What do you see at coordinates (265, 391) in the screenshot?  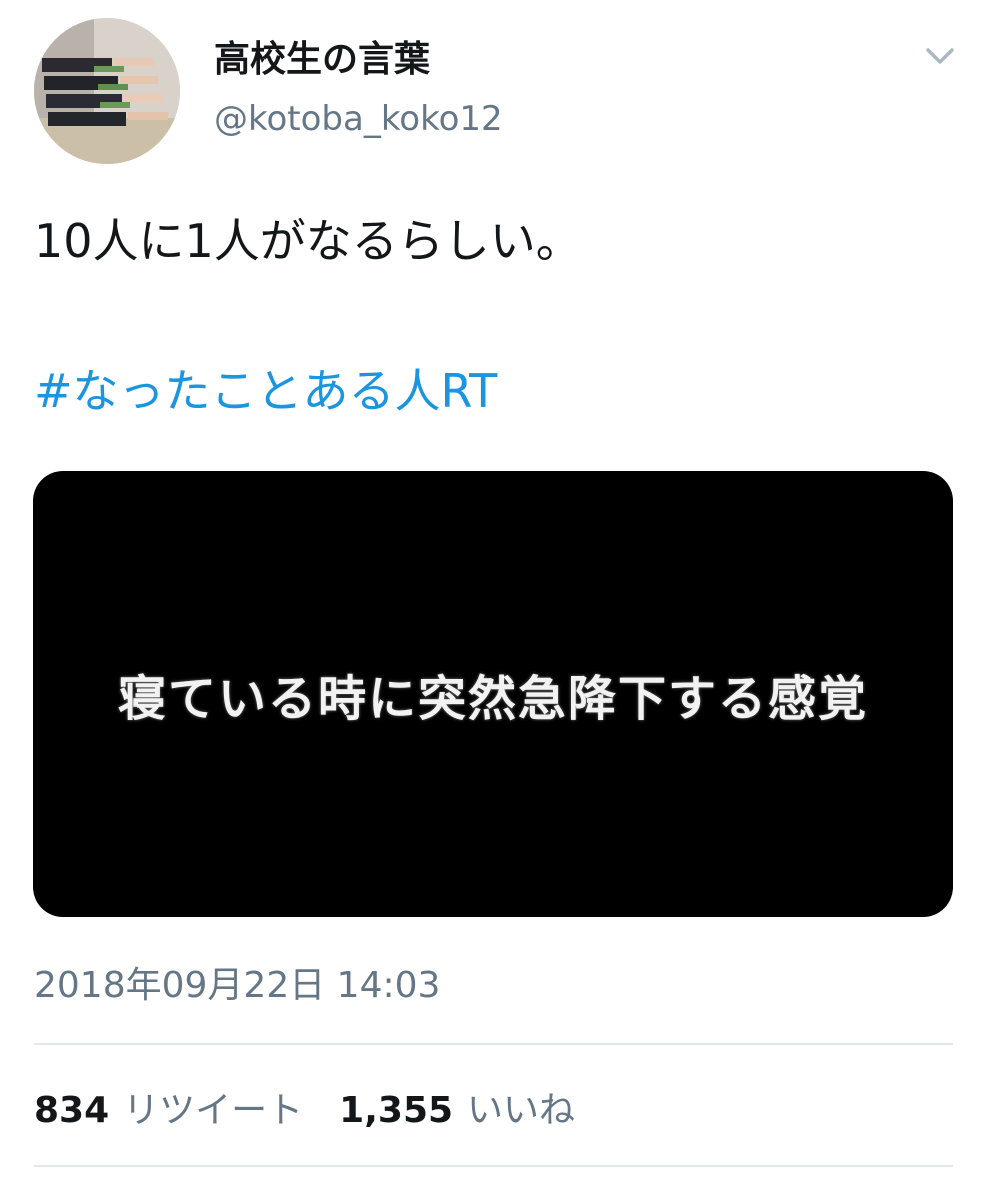 I see `hashtag-link: #なったことある人RT` at bounding box center [265, 391].